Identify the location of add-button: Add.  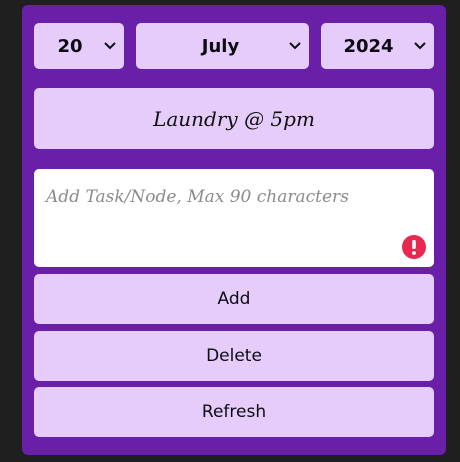
(234, 299).